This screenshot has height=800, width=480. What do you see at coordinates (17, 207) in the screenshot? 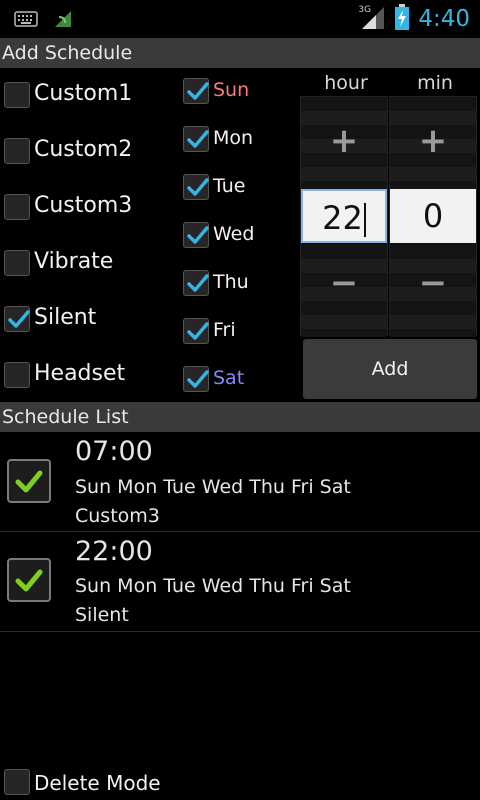
I see `mode-checkbox-custom3` at bounding box center [17, 207].